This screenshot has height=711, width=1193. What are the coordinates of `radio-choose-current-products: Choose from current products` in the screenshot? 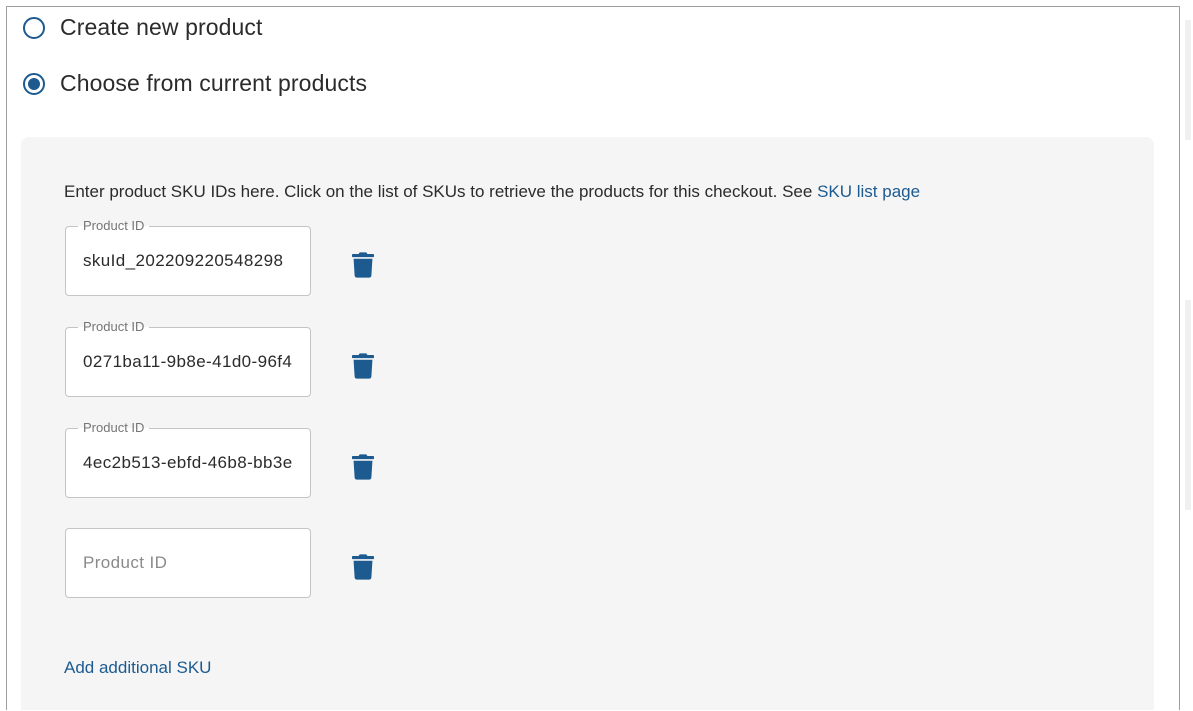 It's located at (195, 83).